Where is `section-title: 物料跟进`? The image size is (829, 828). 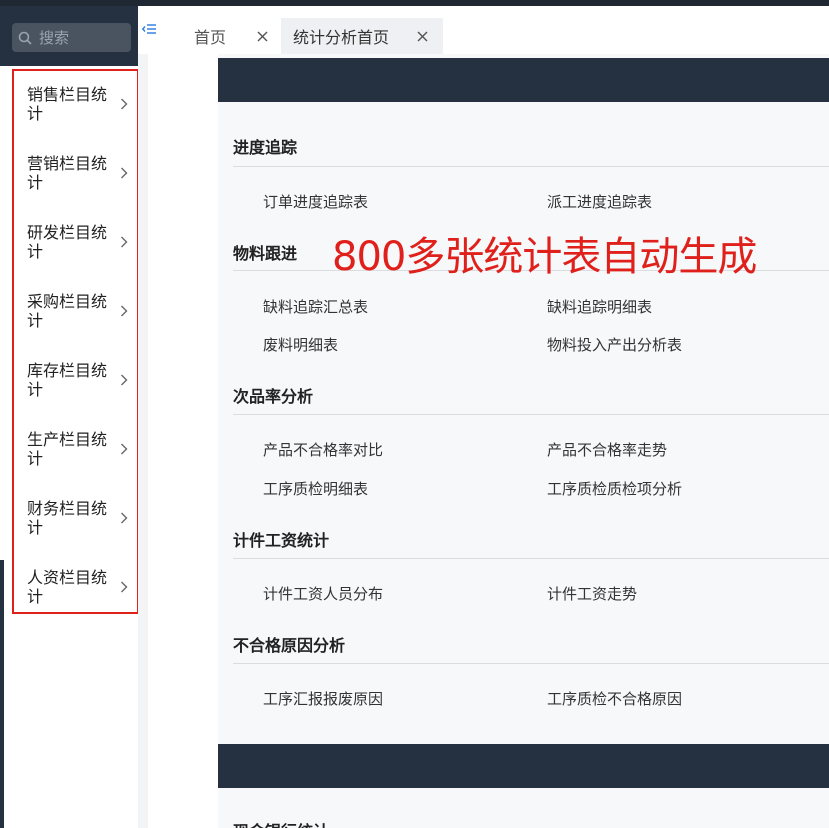 section-title: 物料跟进 is located at coordinates (265, 253).